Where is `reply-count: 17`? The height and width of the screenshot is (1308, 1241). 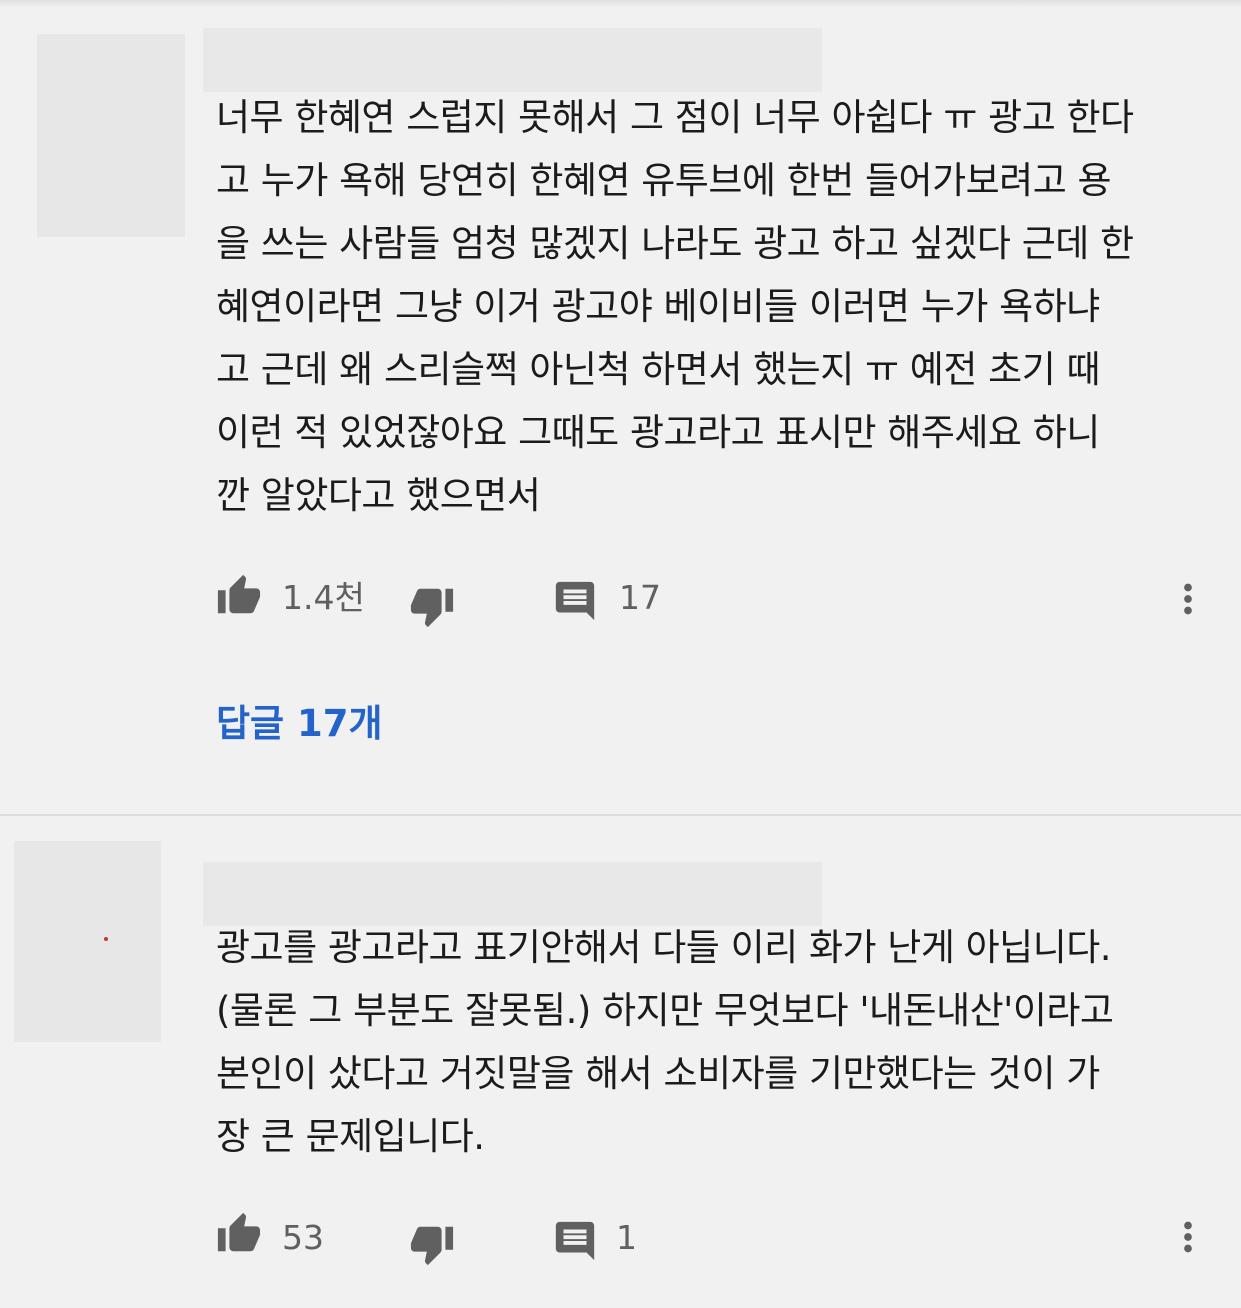 reply-count: 17 is located at coordinates (640, 597).